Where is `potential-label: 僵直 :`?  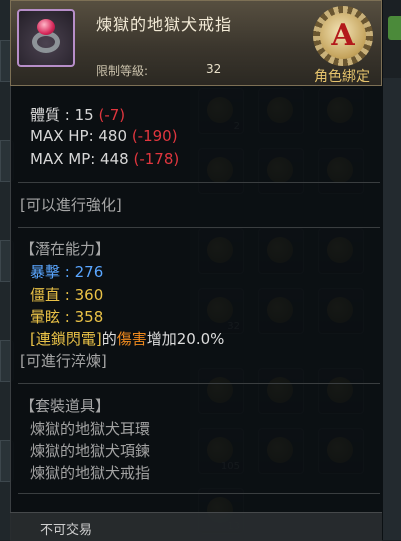
potential-label: 僵直 : is located at coordinates (50, 295).